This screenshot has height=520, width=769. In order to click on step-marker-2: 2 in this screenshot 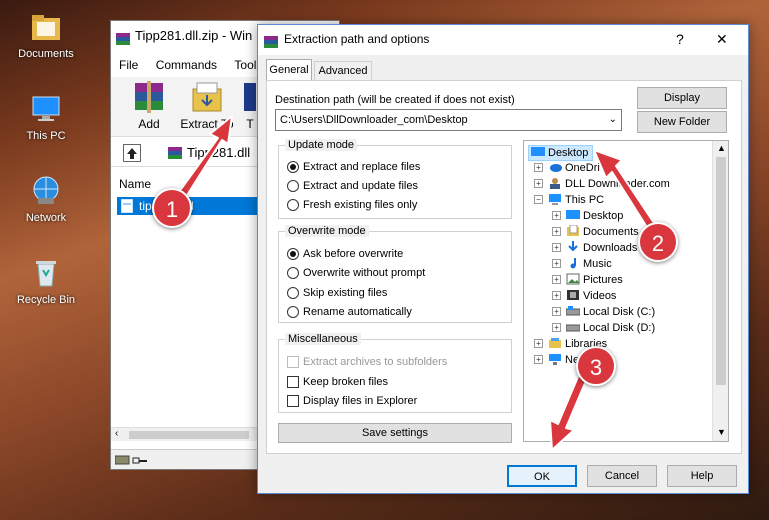, I will do `click(658, 242)`.